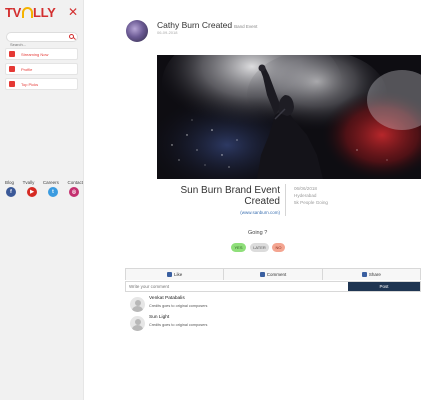  I want to click on share-label: Share, so click(374, 274).